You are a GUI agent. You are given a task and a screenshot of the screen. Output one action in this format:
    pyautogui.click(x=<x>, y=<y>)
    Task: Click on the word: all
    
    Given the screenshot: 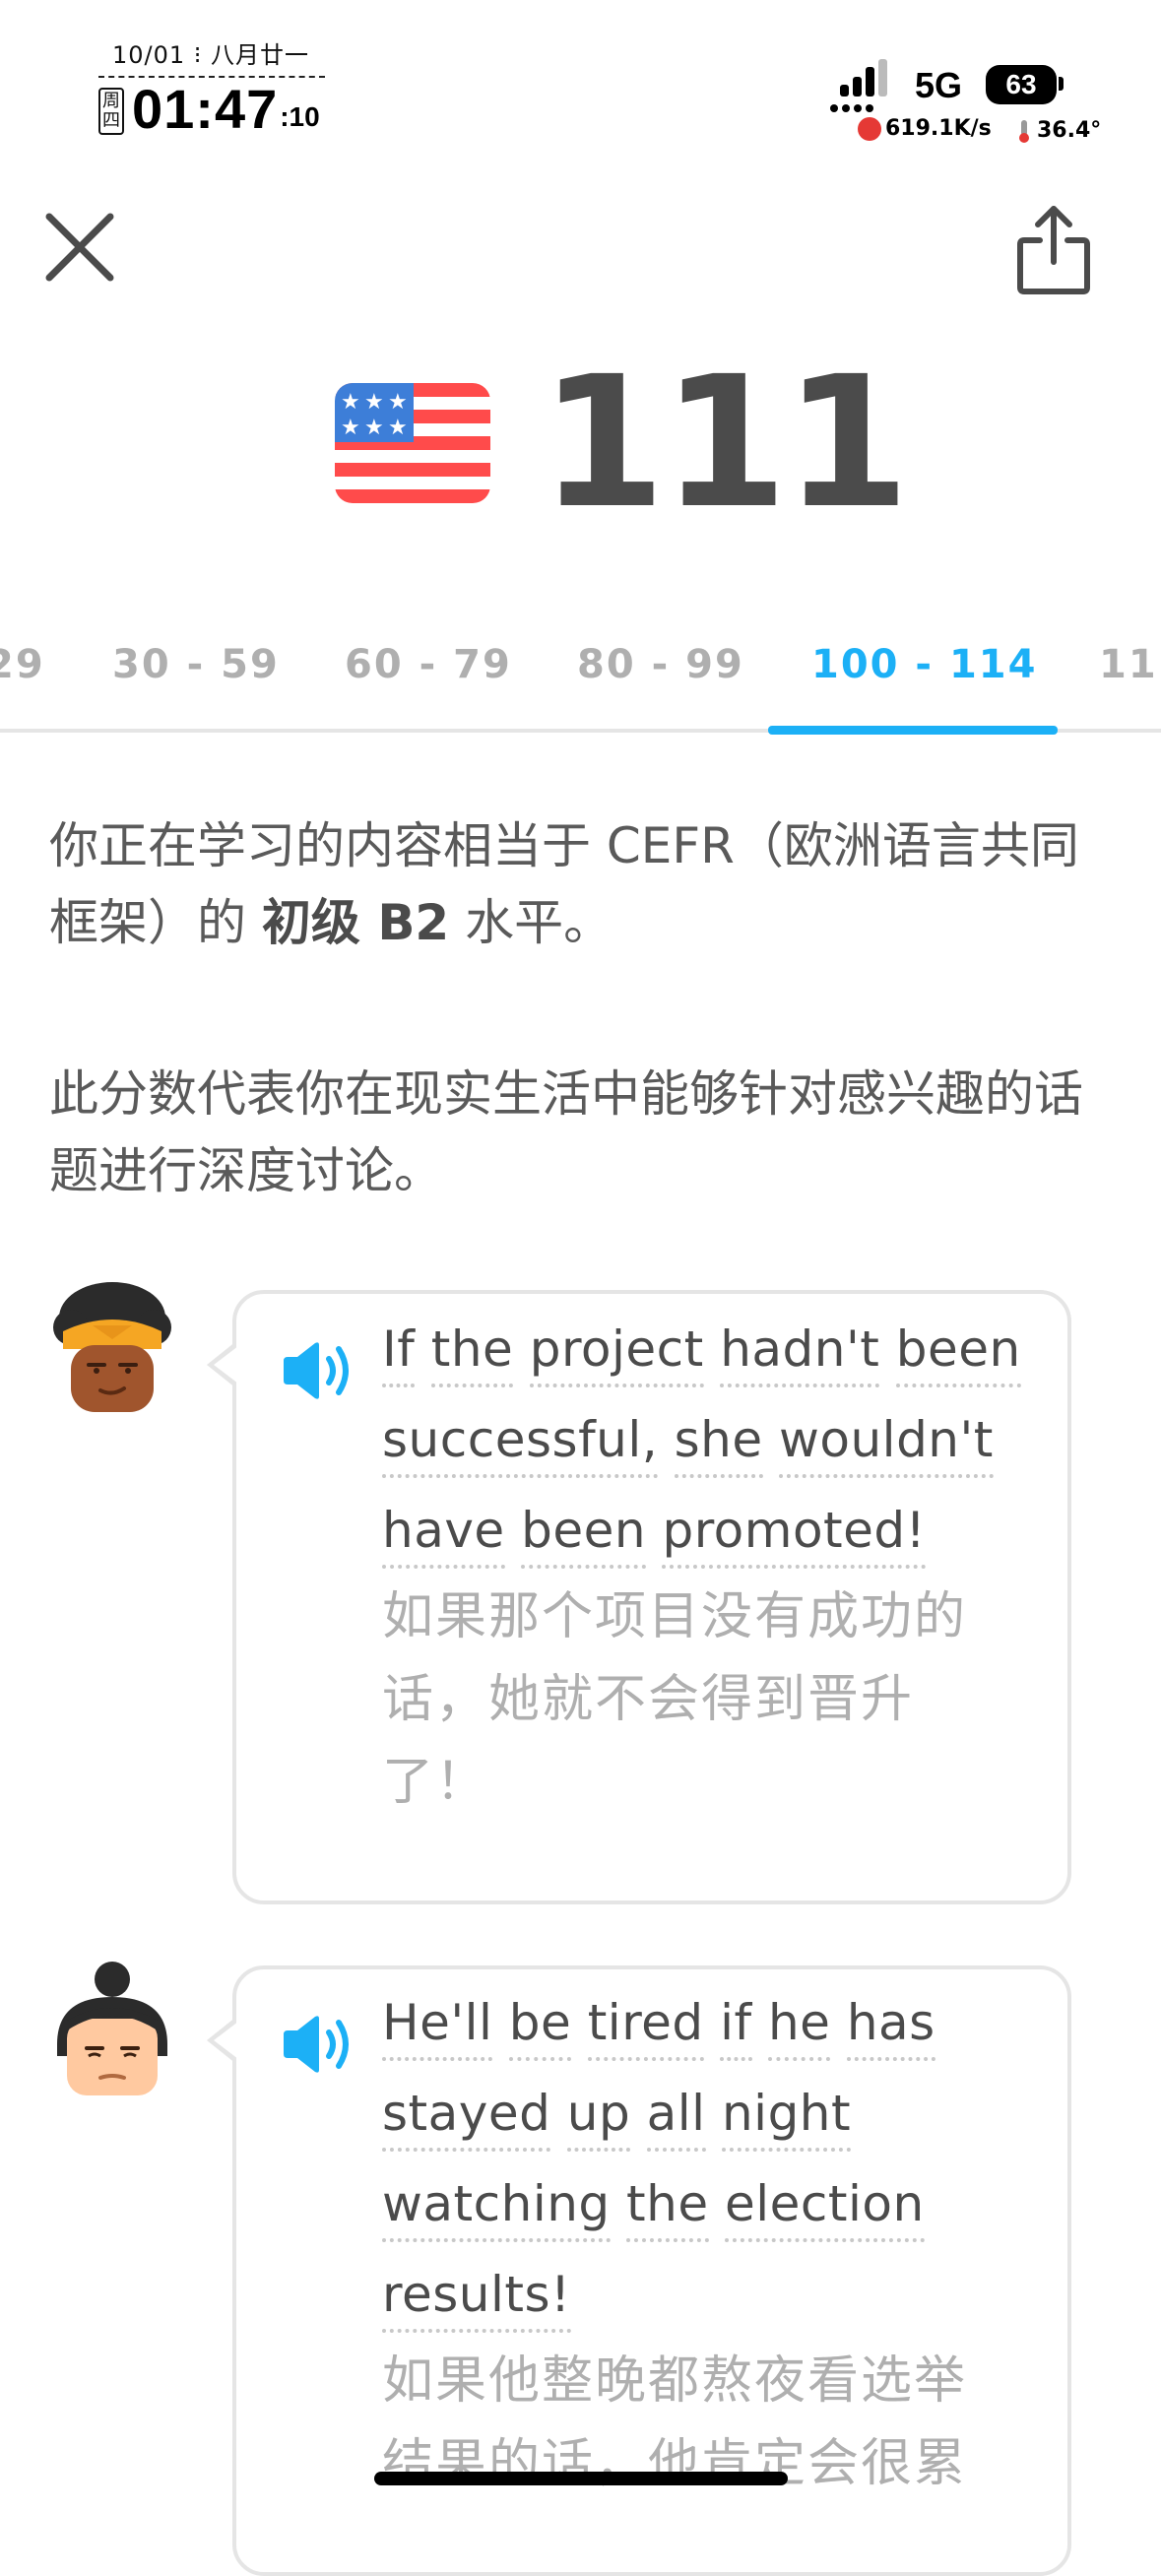 What is the action you would take?
    pyautogui.click(x=676, y=2118)
    